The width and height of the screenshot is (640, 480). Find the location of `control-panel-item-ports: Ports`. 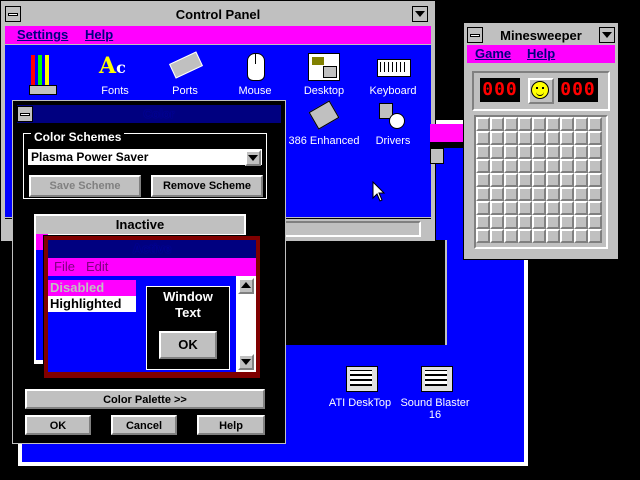

control-panel-item-ports: Ports is located at coordinates (185, 75).